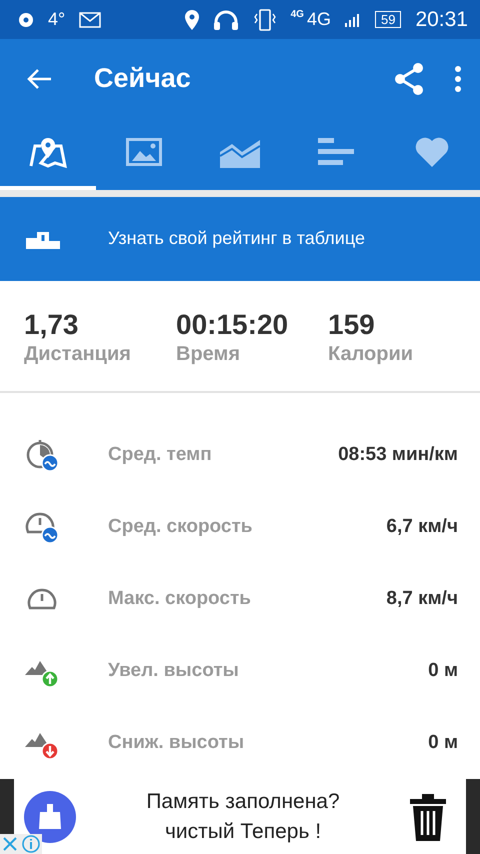 Image resolution: width=480 pixels, height=854 pixels. What do you see at coordinates (52, 324) in the screenshot?
I see `stat-value: 1,73` at bounding box center [52, 324].